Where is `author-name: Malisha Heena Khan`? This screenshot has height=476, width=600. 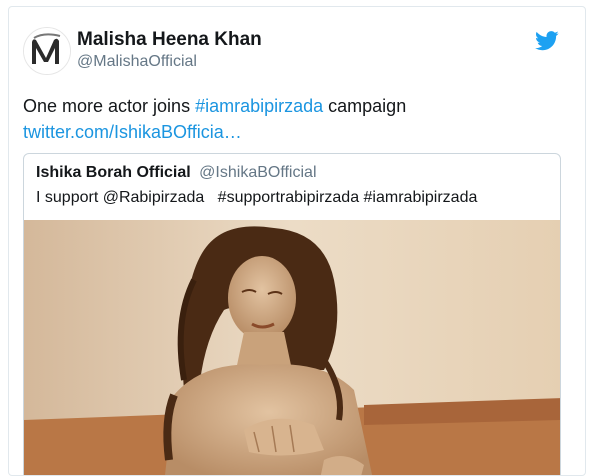
author-name: Malisha Heena Khan is located at coordinates (169, 40).